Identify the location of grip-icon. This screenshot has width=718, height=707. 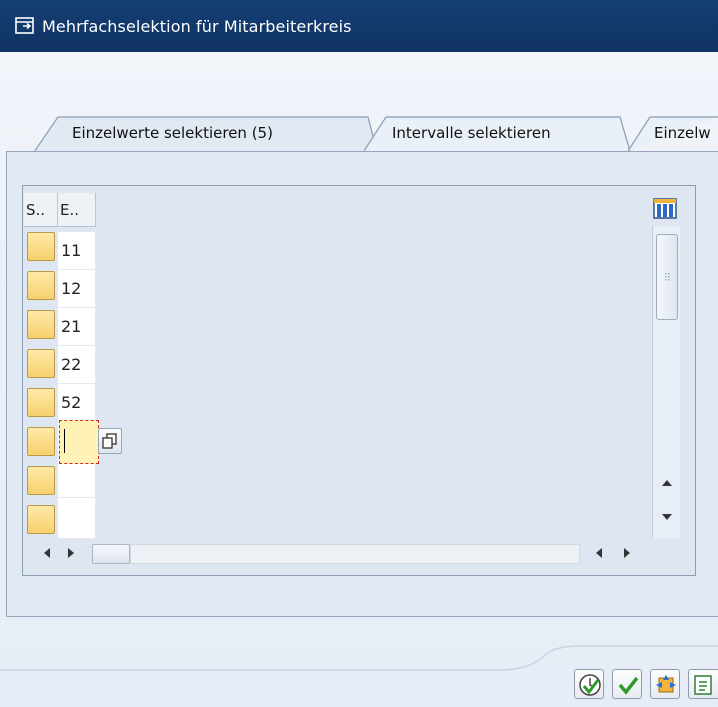
(667, 277).